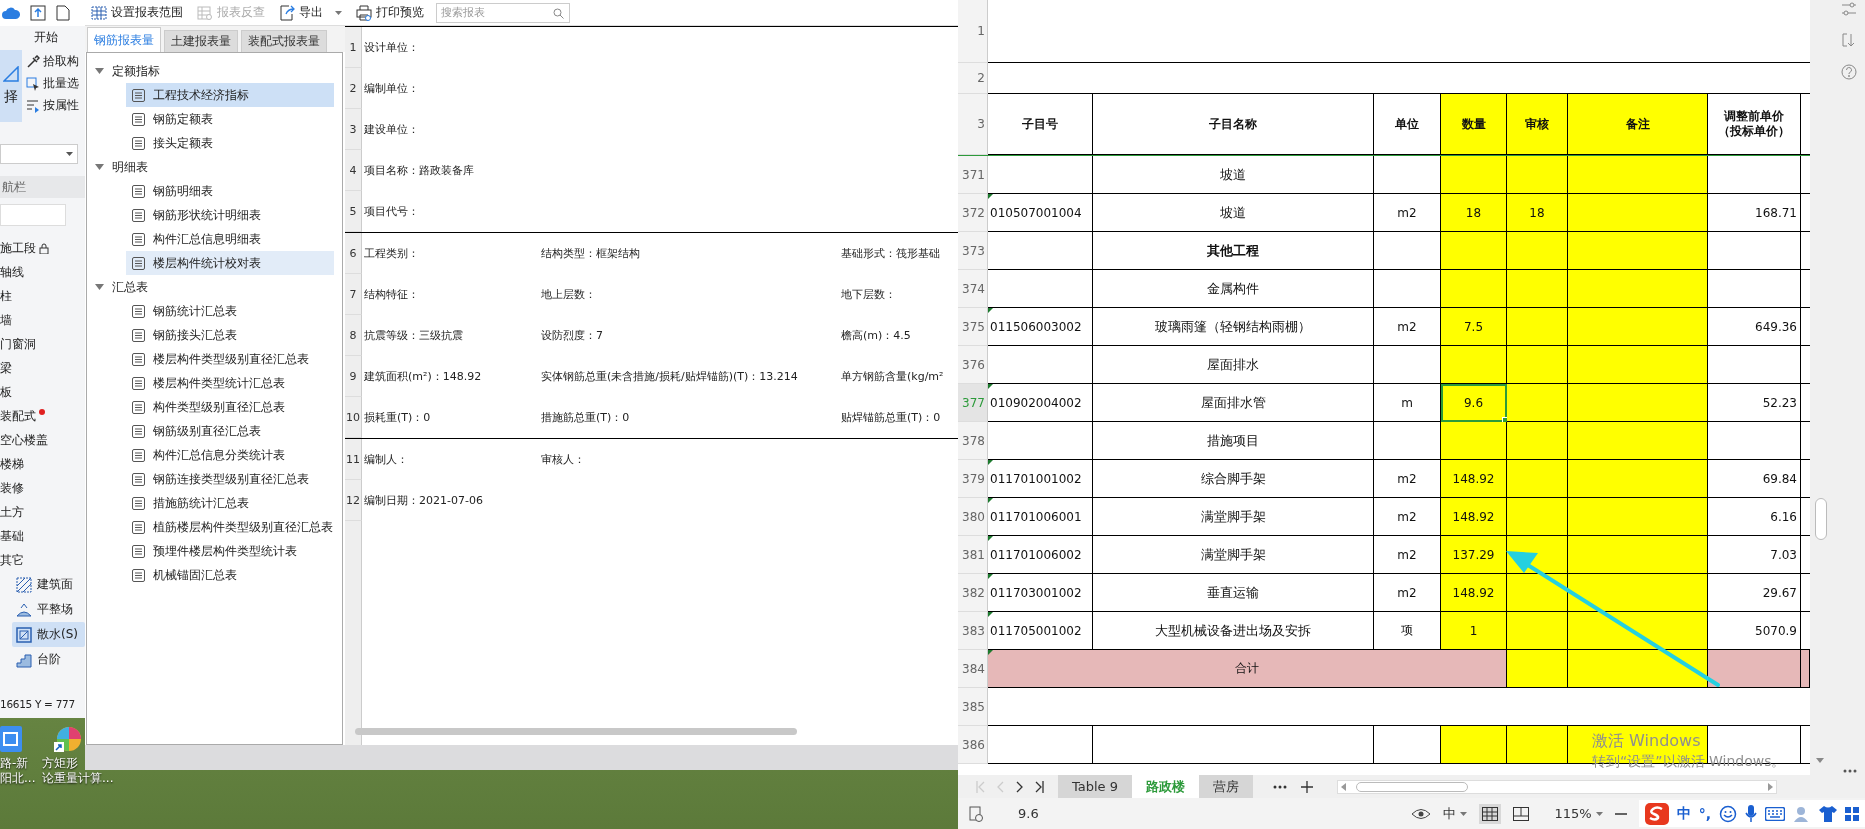 This screenshot has width=1865, height=829. What do you see at coordinates (364, 12) in the screenshot?
I see `printer-icon` at bounding box center [364, 12].